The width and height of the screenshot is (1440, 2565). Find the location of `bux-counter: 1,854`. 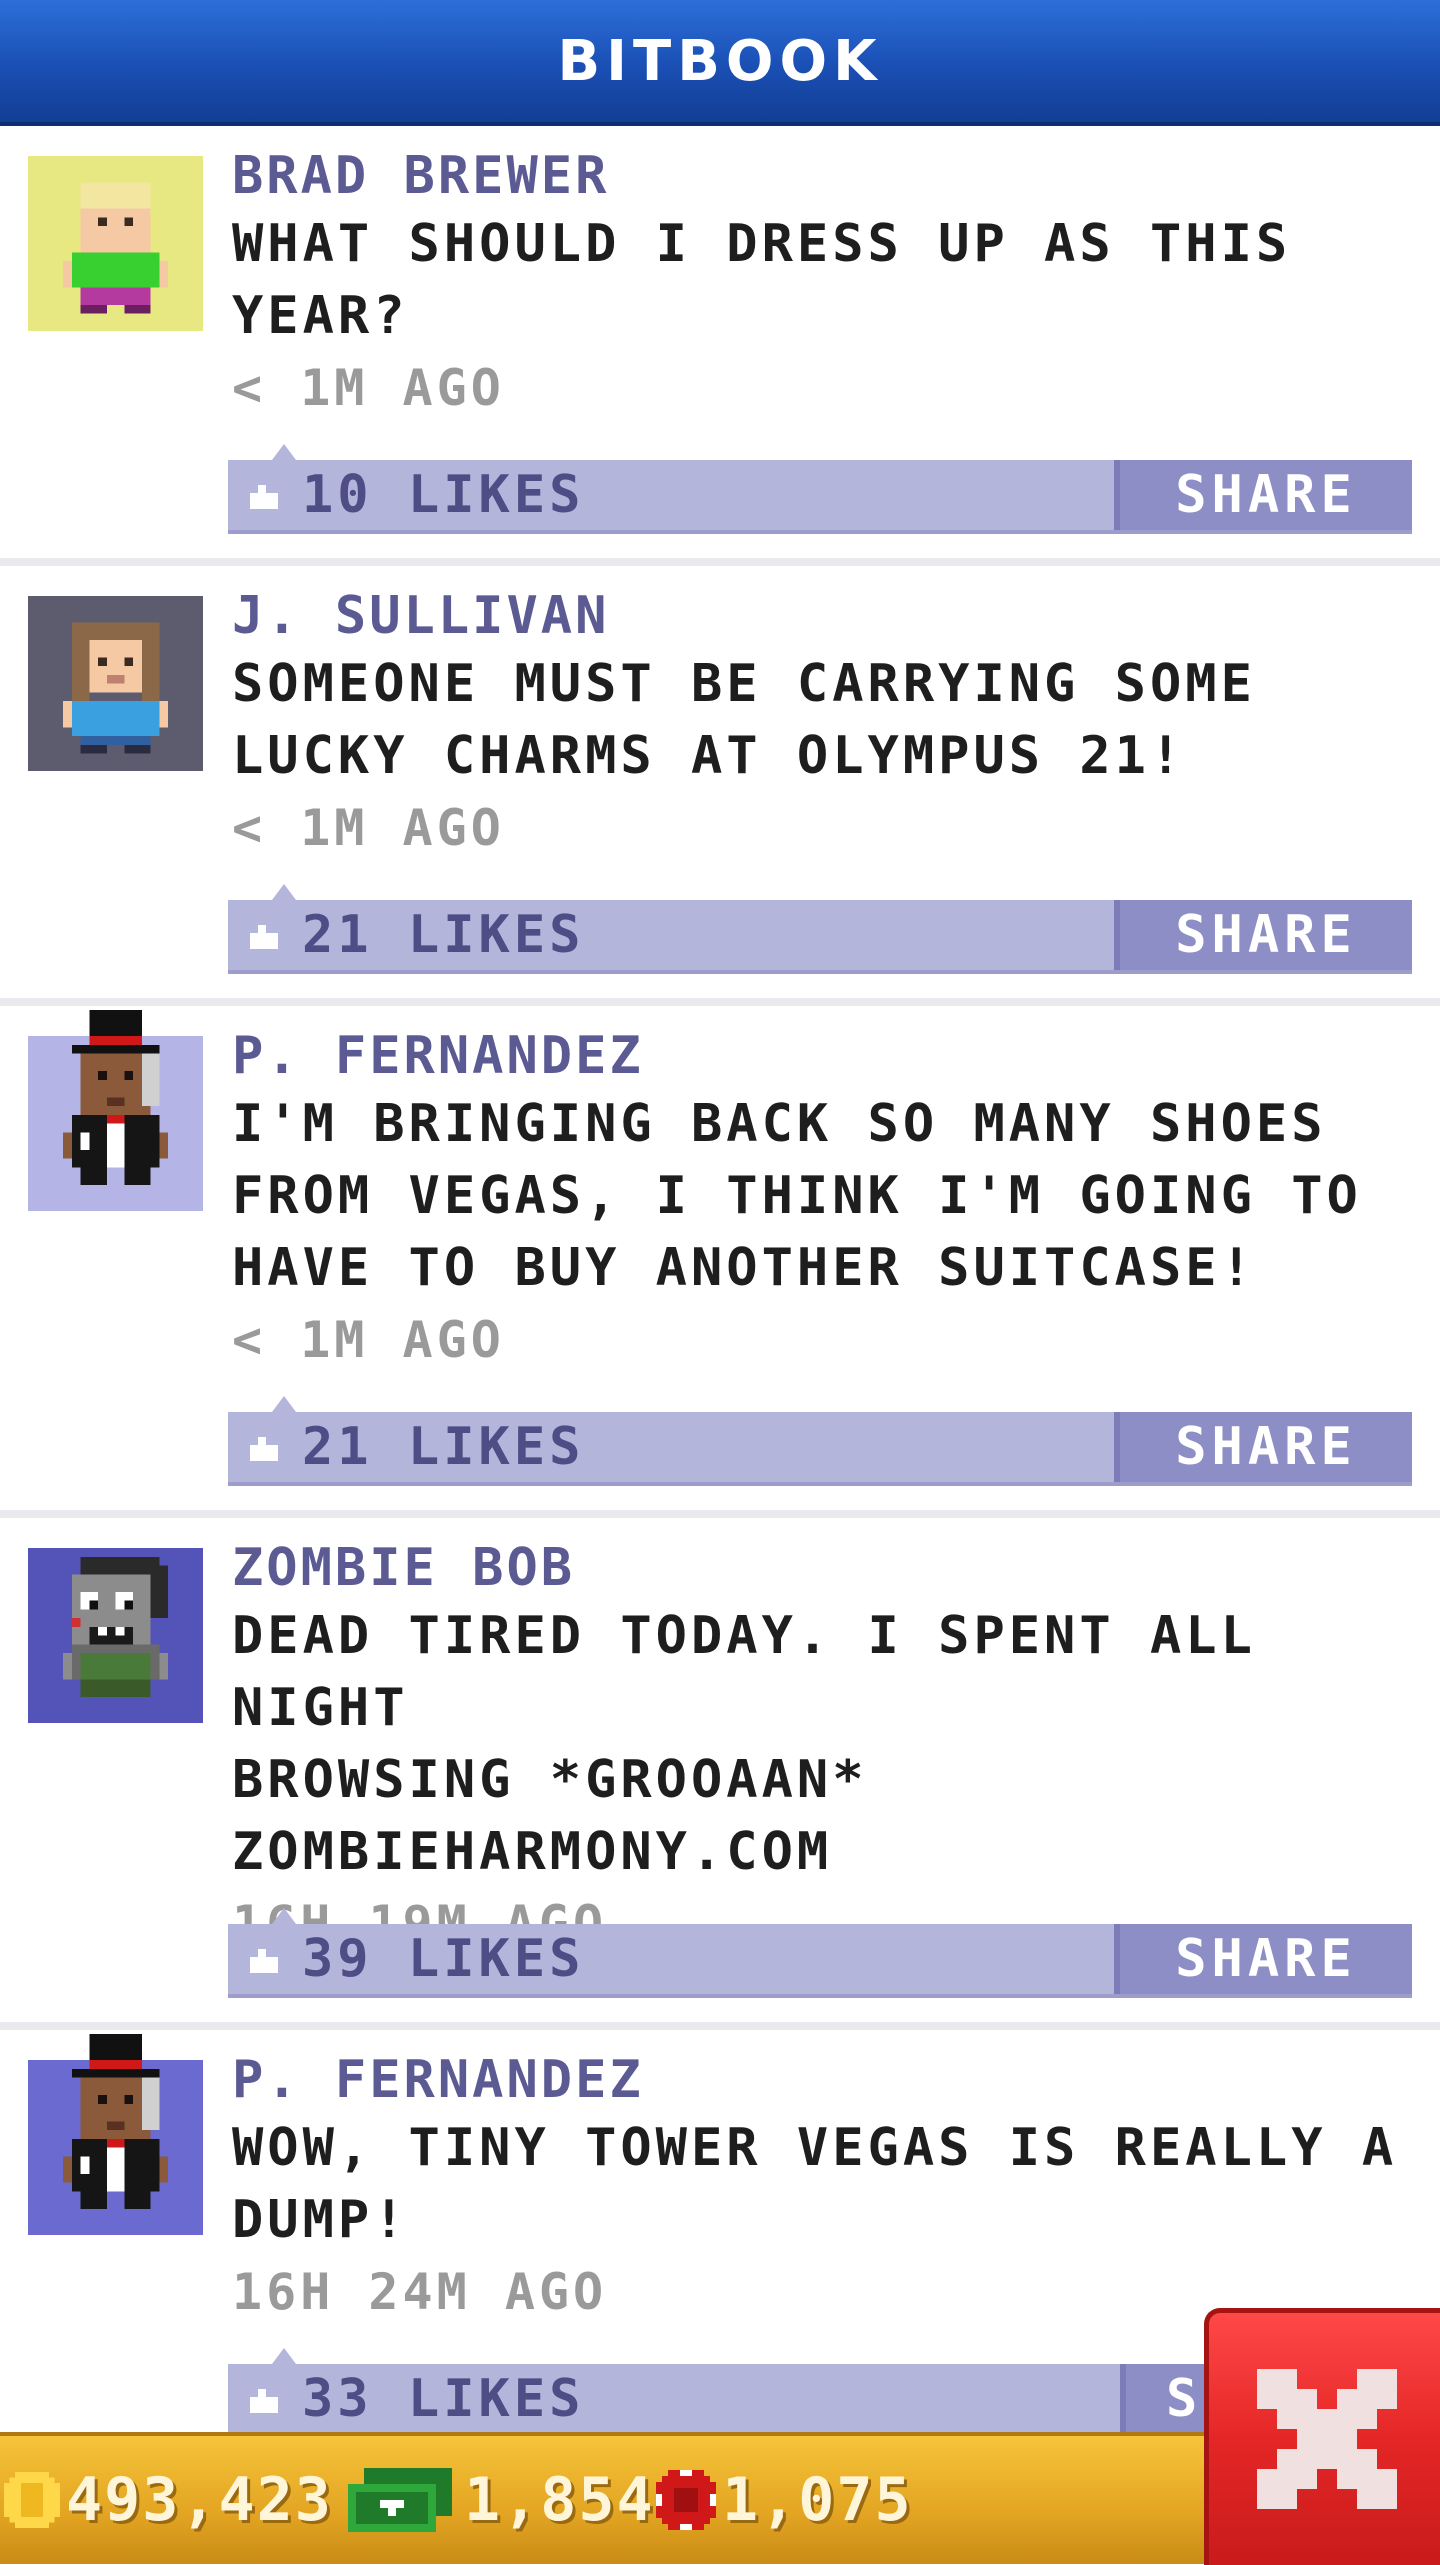

bux-counter: 1,854 is located at coordinates (501, 2500).